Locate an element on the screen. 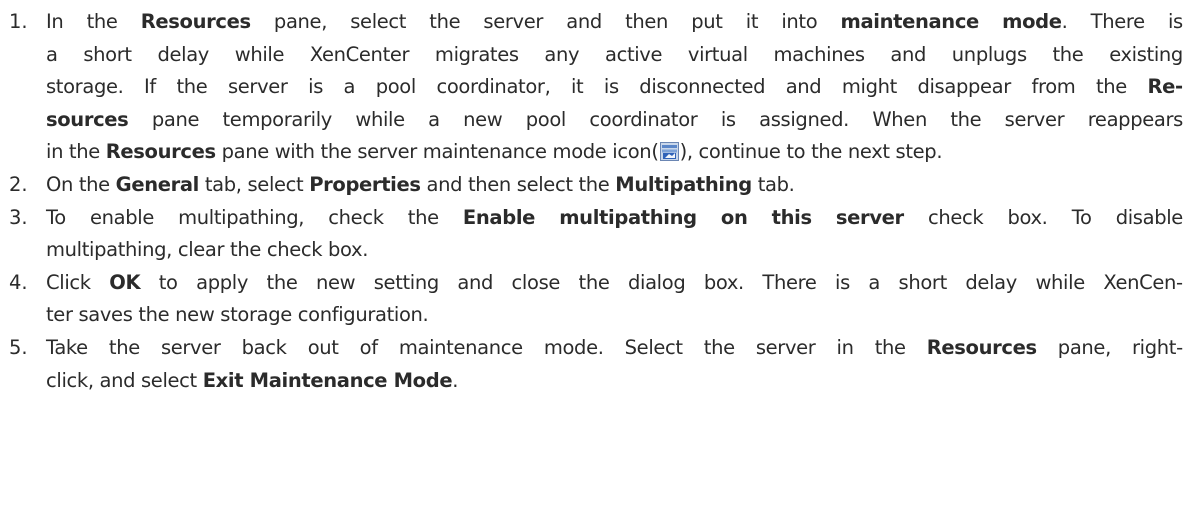 This screenshot has width=1189, height=515. text-run: Click is located at coordinates (68, 282).